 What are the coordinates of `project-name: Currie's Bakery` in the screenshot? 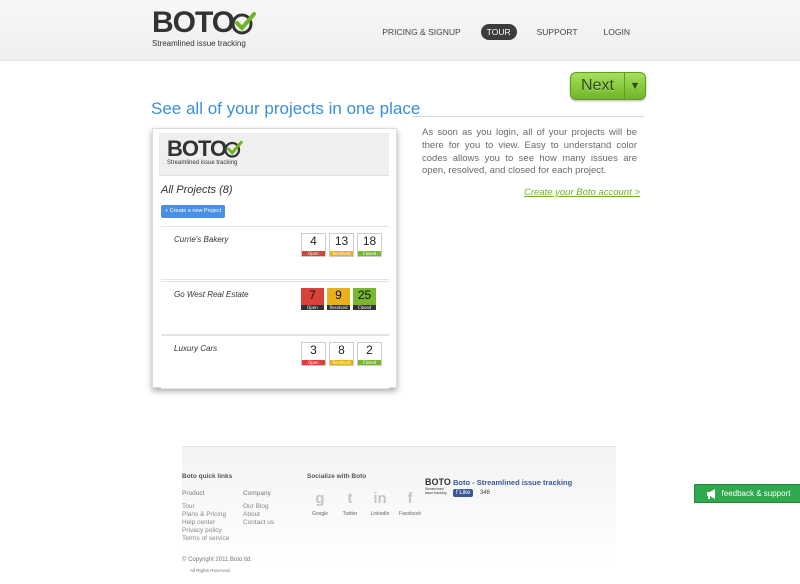 It's located at (201, 239).